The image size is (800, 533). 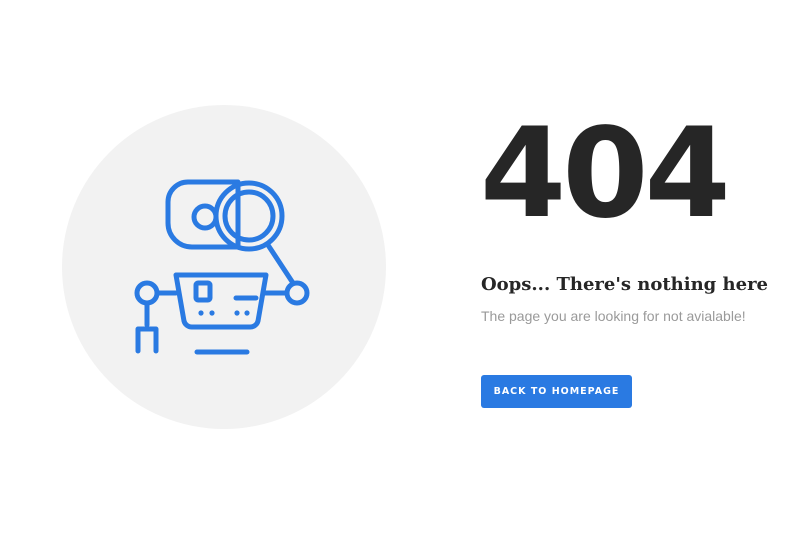 I want to click on robot-icon, so click(x=222, y=267).